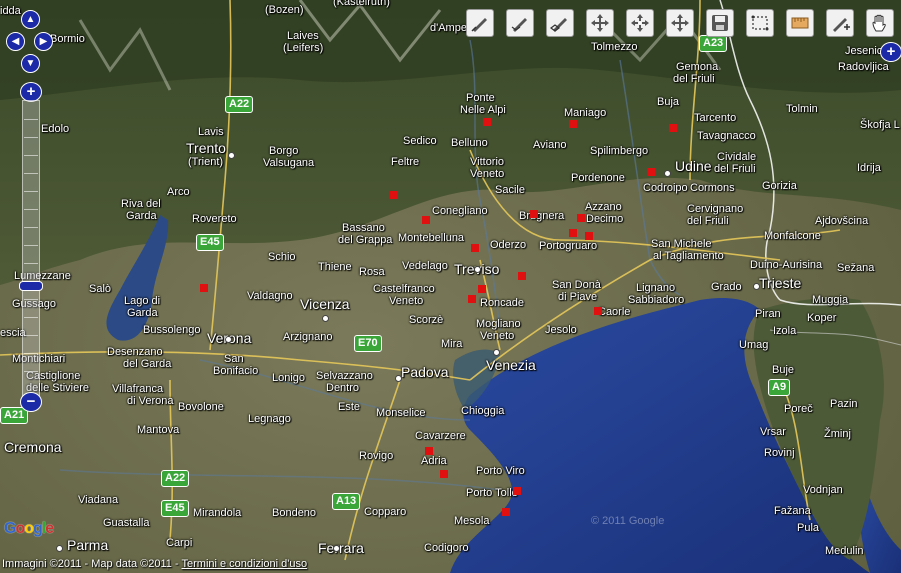  Describe the element at coordinates (158, 430) in the screenshot. I see `city-label: Mantova` at that location.